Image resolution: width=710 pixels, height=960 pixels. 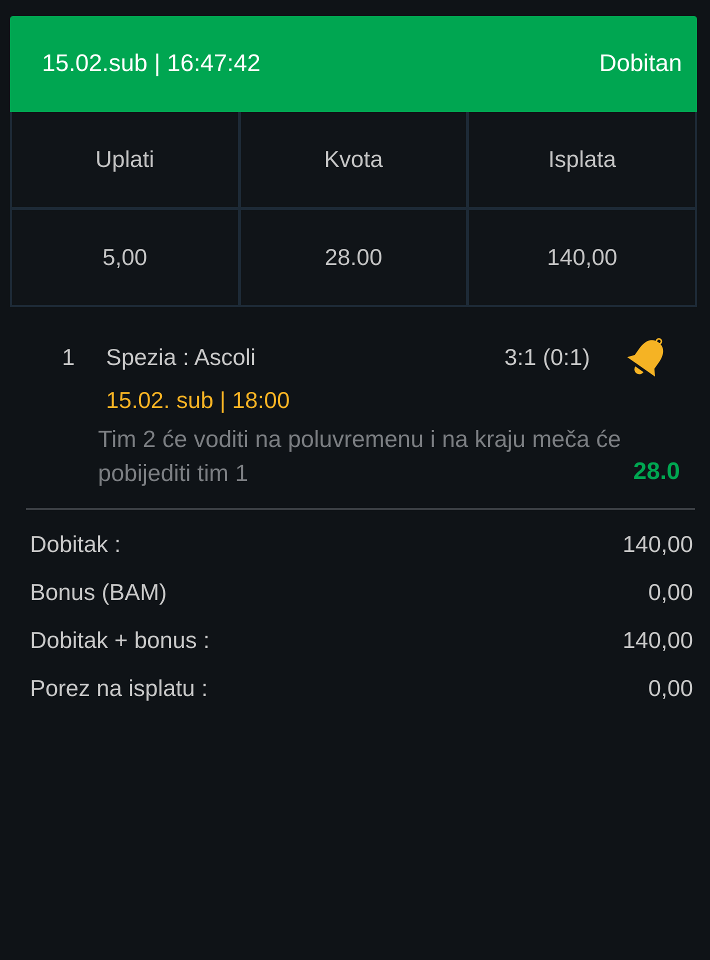 I want to click on bet-odds: 28.0, so click(x=656, y=472).